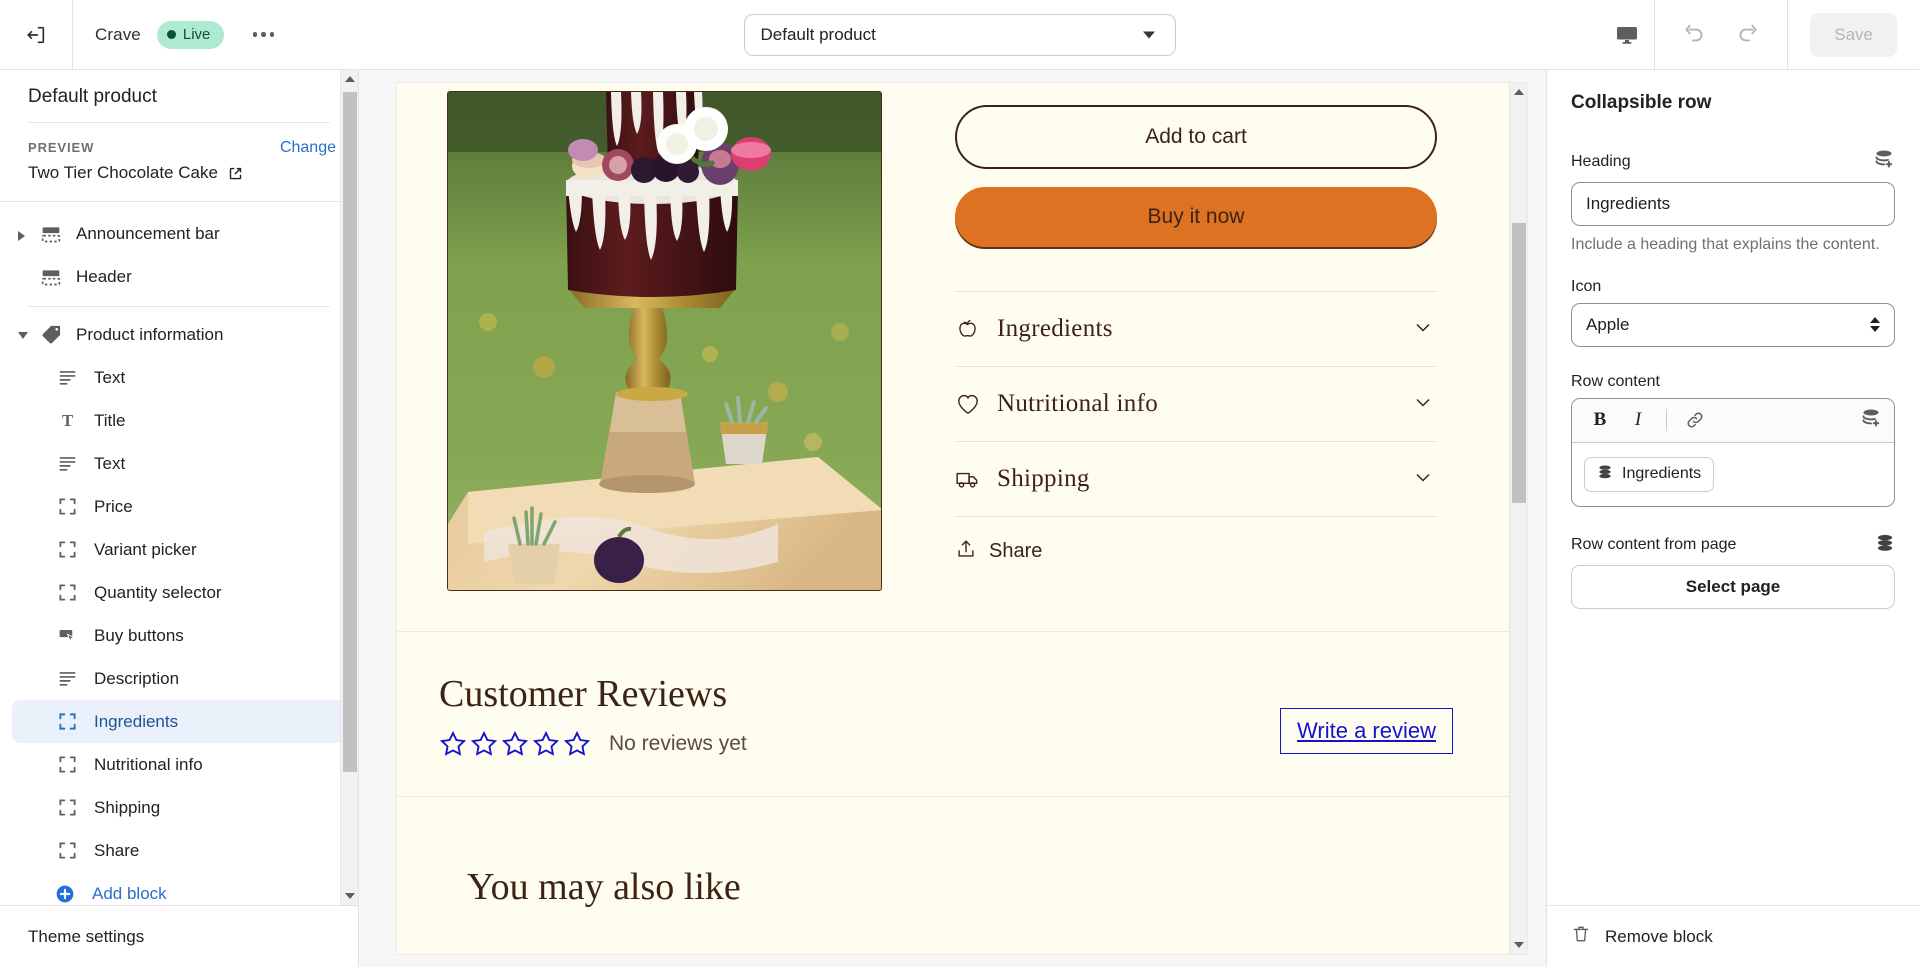  Describe the element at coordinates (179, 888) in the screenshot. I see `add-block-button: Add block` at that location.